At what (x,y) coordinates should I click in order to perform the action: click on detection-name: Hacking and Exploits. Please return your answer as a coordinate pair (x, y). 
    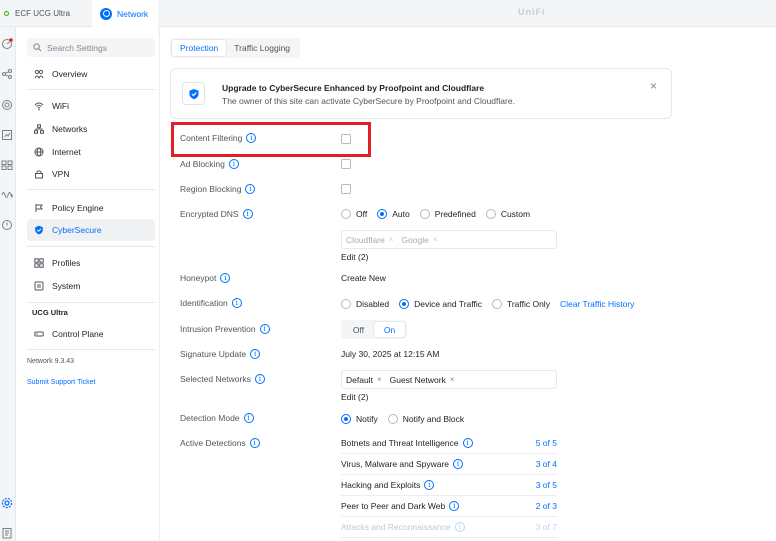
    Looking at the image, I should click on (381, 485).